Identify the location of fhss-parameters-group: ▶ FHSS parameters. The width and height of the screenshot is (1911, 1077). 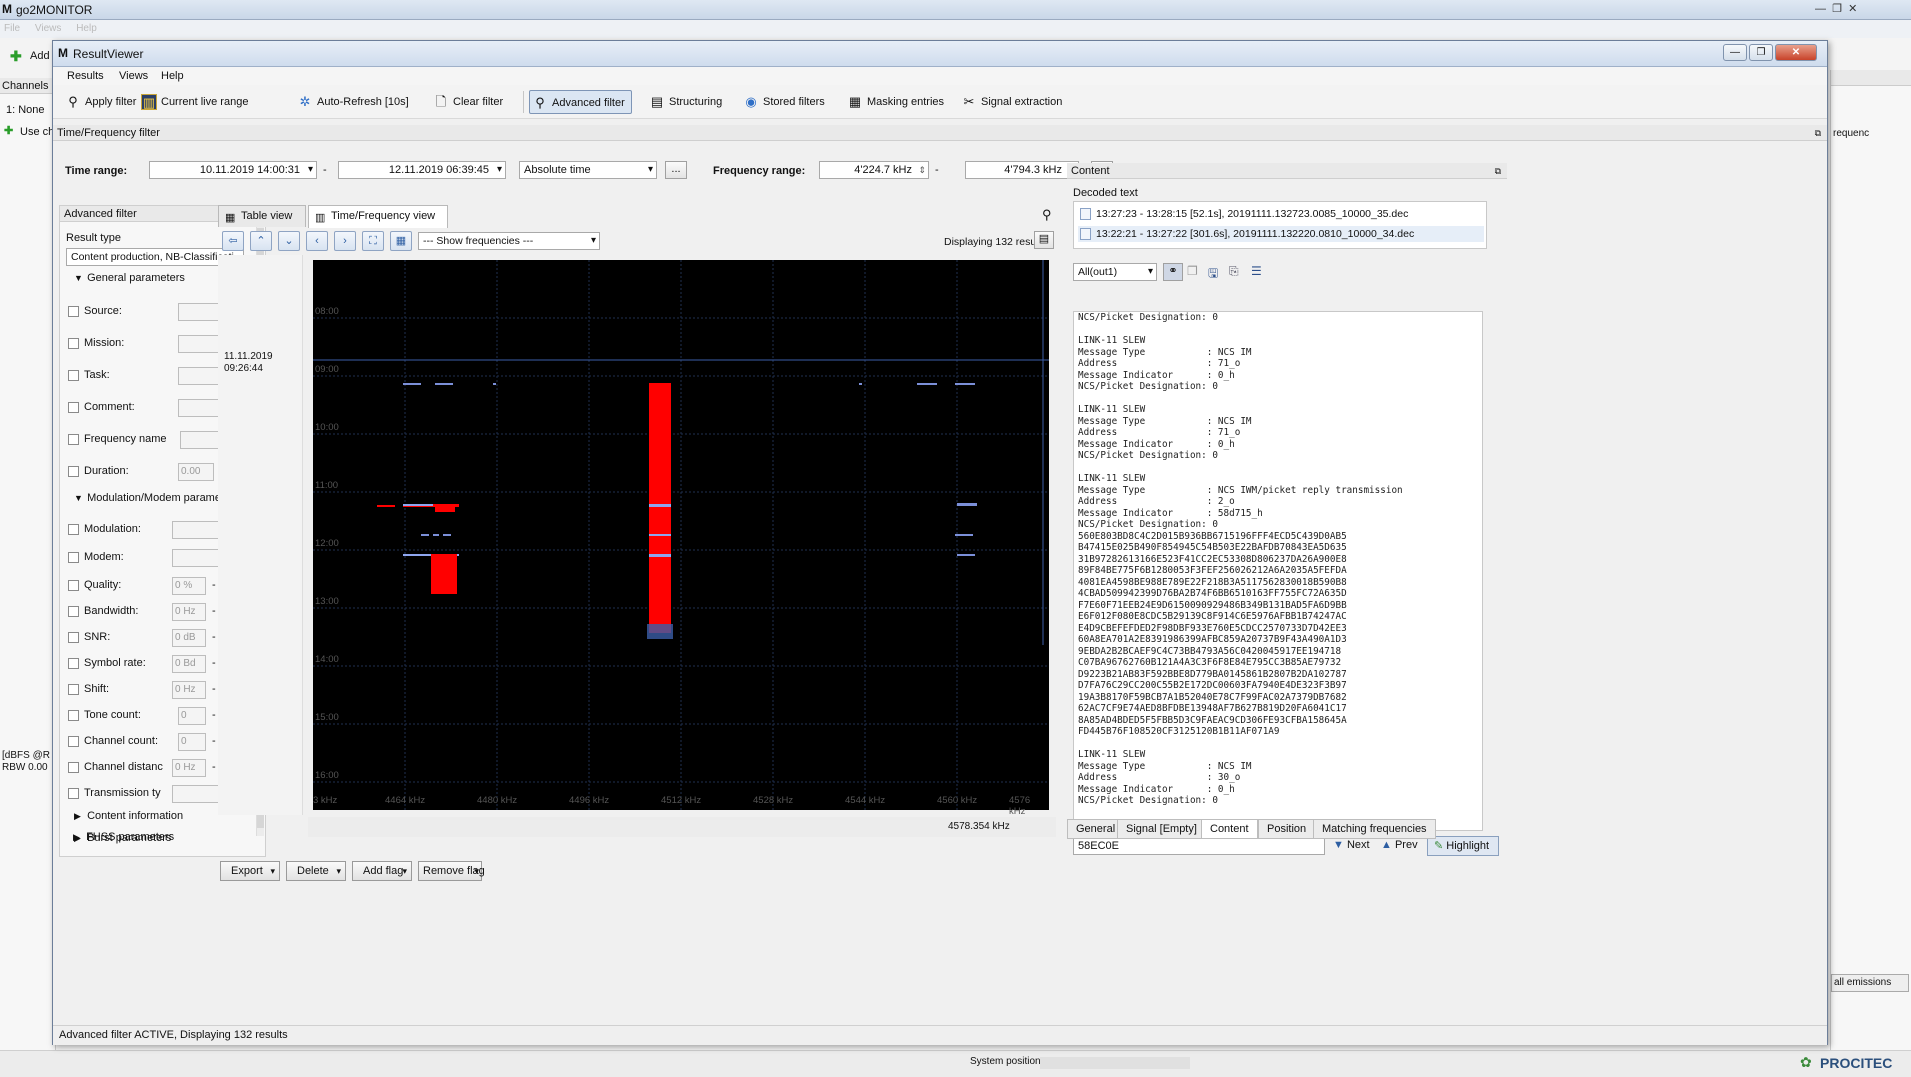
(123, 840).